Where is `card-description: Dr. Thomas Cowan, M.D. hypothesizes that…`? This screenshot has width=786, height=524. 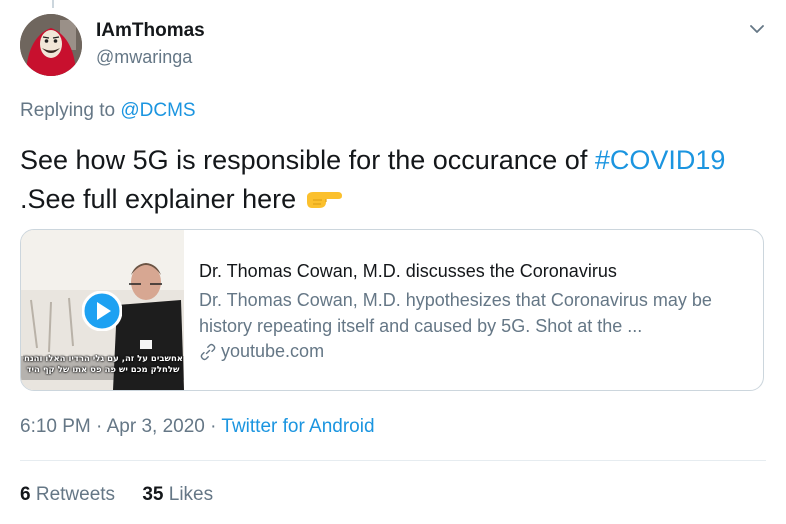 card-description: Dr. Thomas Cowan, M.D. hypothesizes that… is located at coordinates (455, 313).